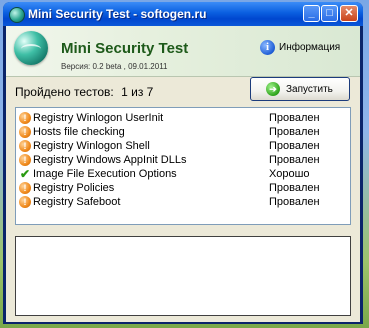 The height and width of the screenshot is (328, 369). Describe the element at coordinates (273, 89) in the screenshot. I see `arrow-right-icon: ➔` at that location.